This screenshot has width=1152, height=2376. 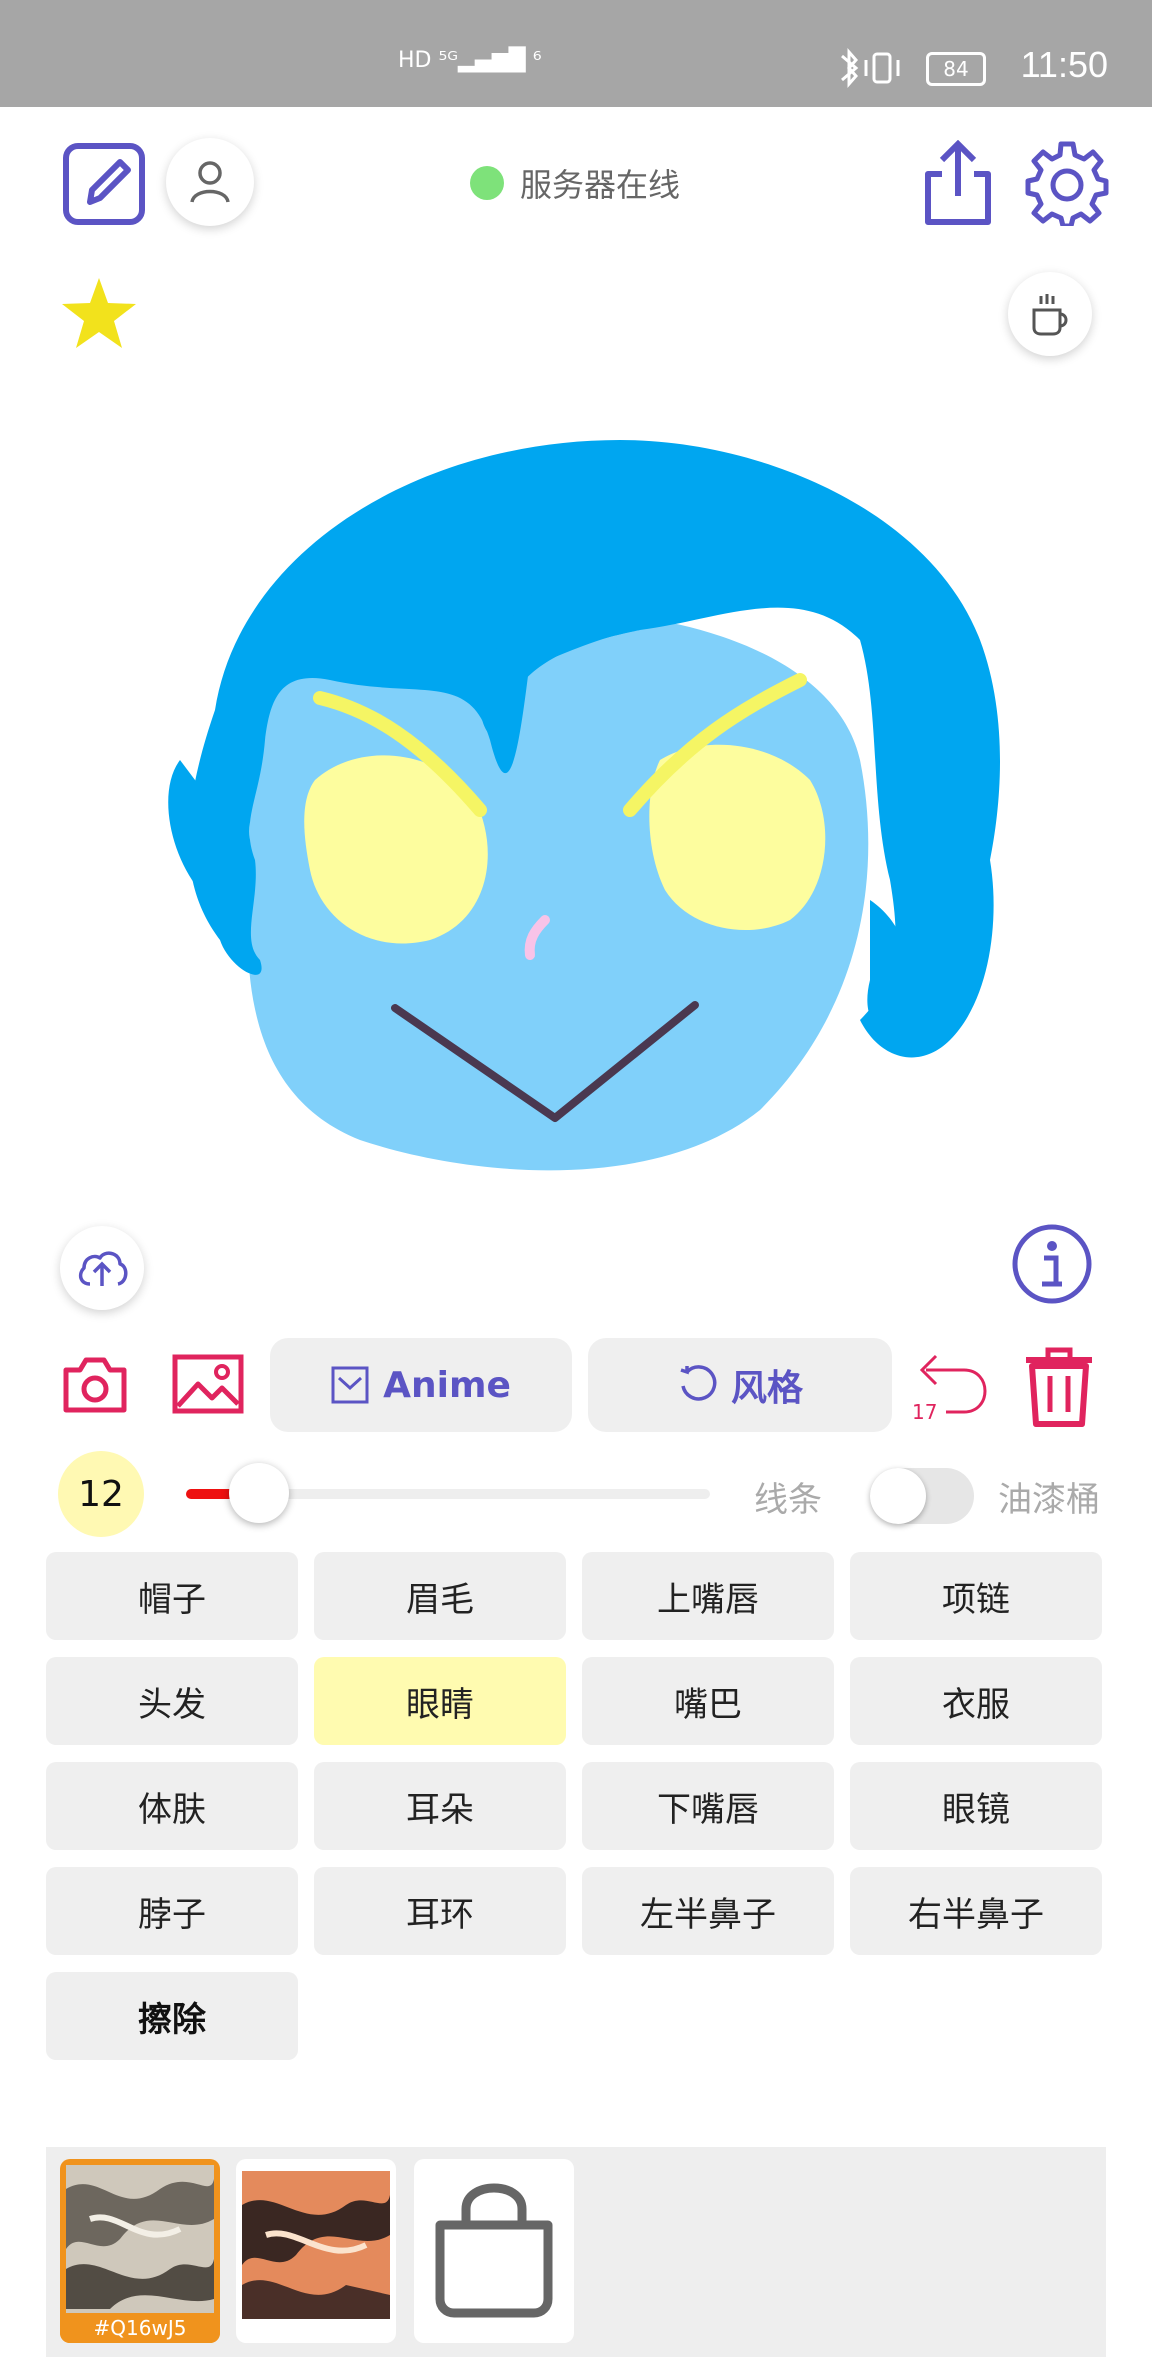 I want to click on status-dot, so click(x=487, y=183).